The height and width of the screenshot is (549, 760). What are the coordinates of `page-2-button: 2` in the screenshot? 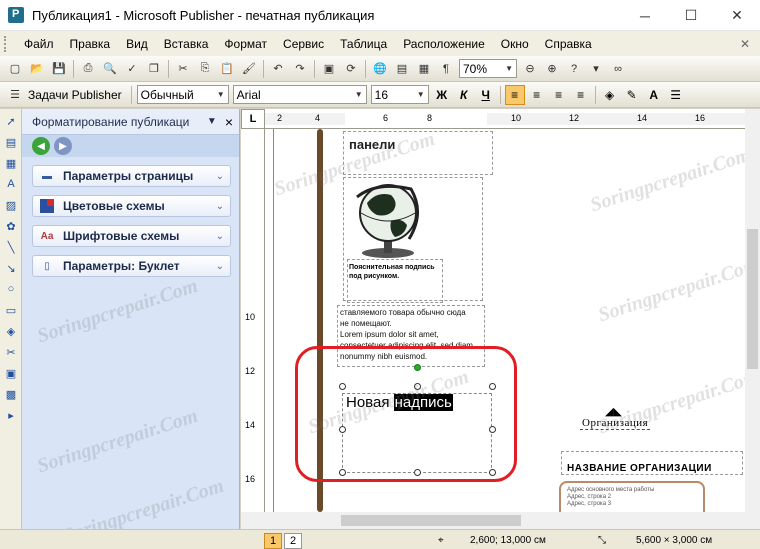 It's located at (293, 541).